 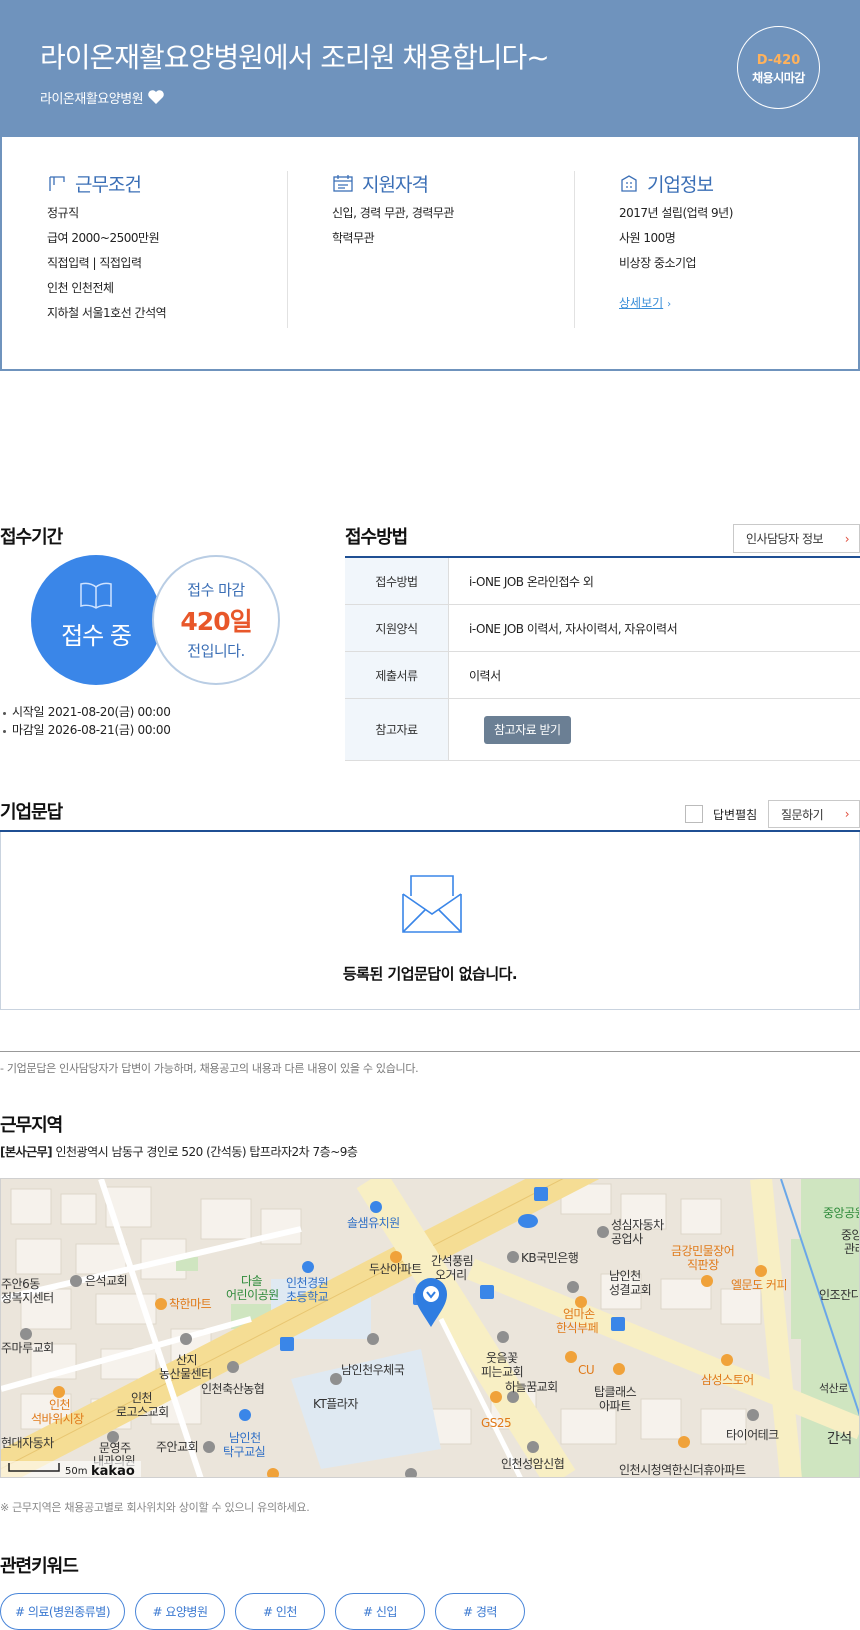 I want to click on work-item: 직접입력 | 직접입력, so click(x=94, y=263).